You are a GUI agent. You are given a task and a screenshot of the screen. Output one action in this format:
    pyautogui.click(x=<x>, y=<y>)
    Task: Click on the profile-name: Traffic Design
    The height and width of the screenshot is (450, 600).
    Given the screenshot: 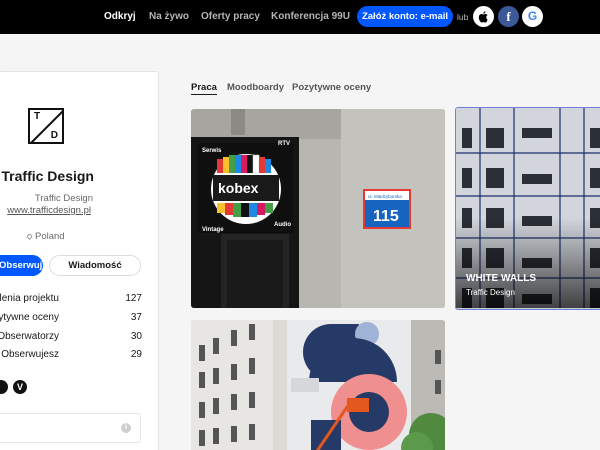 What is the action you would take?
    pyautogui.click(x=47, y=176)
    